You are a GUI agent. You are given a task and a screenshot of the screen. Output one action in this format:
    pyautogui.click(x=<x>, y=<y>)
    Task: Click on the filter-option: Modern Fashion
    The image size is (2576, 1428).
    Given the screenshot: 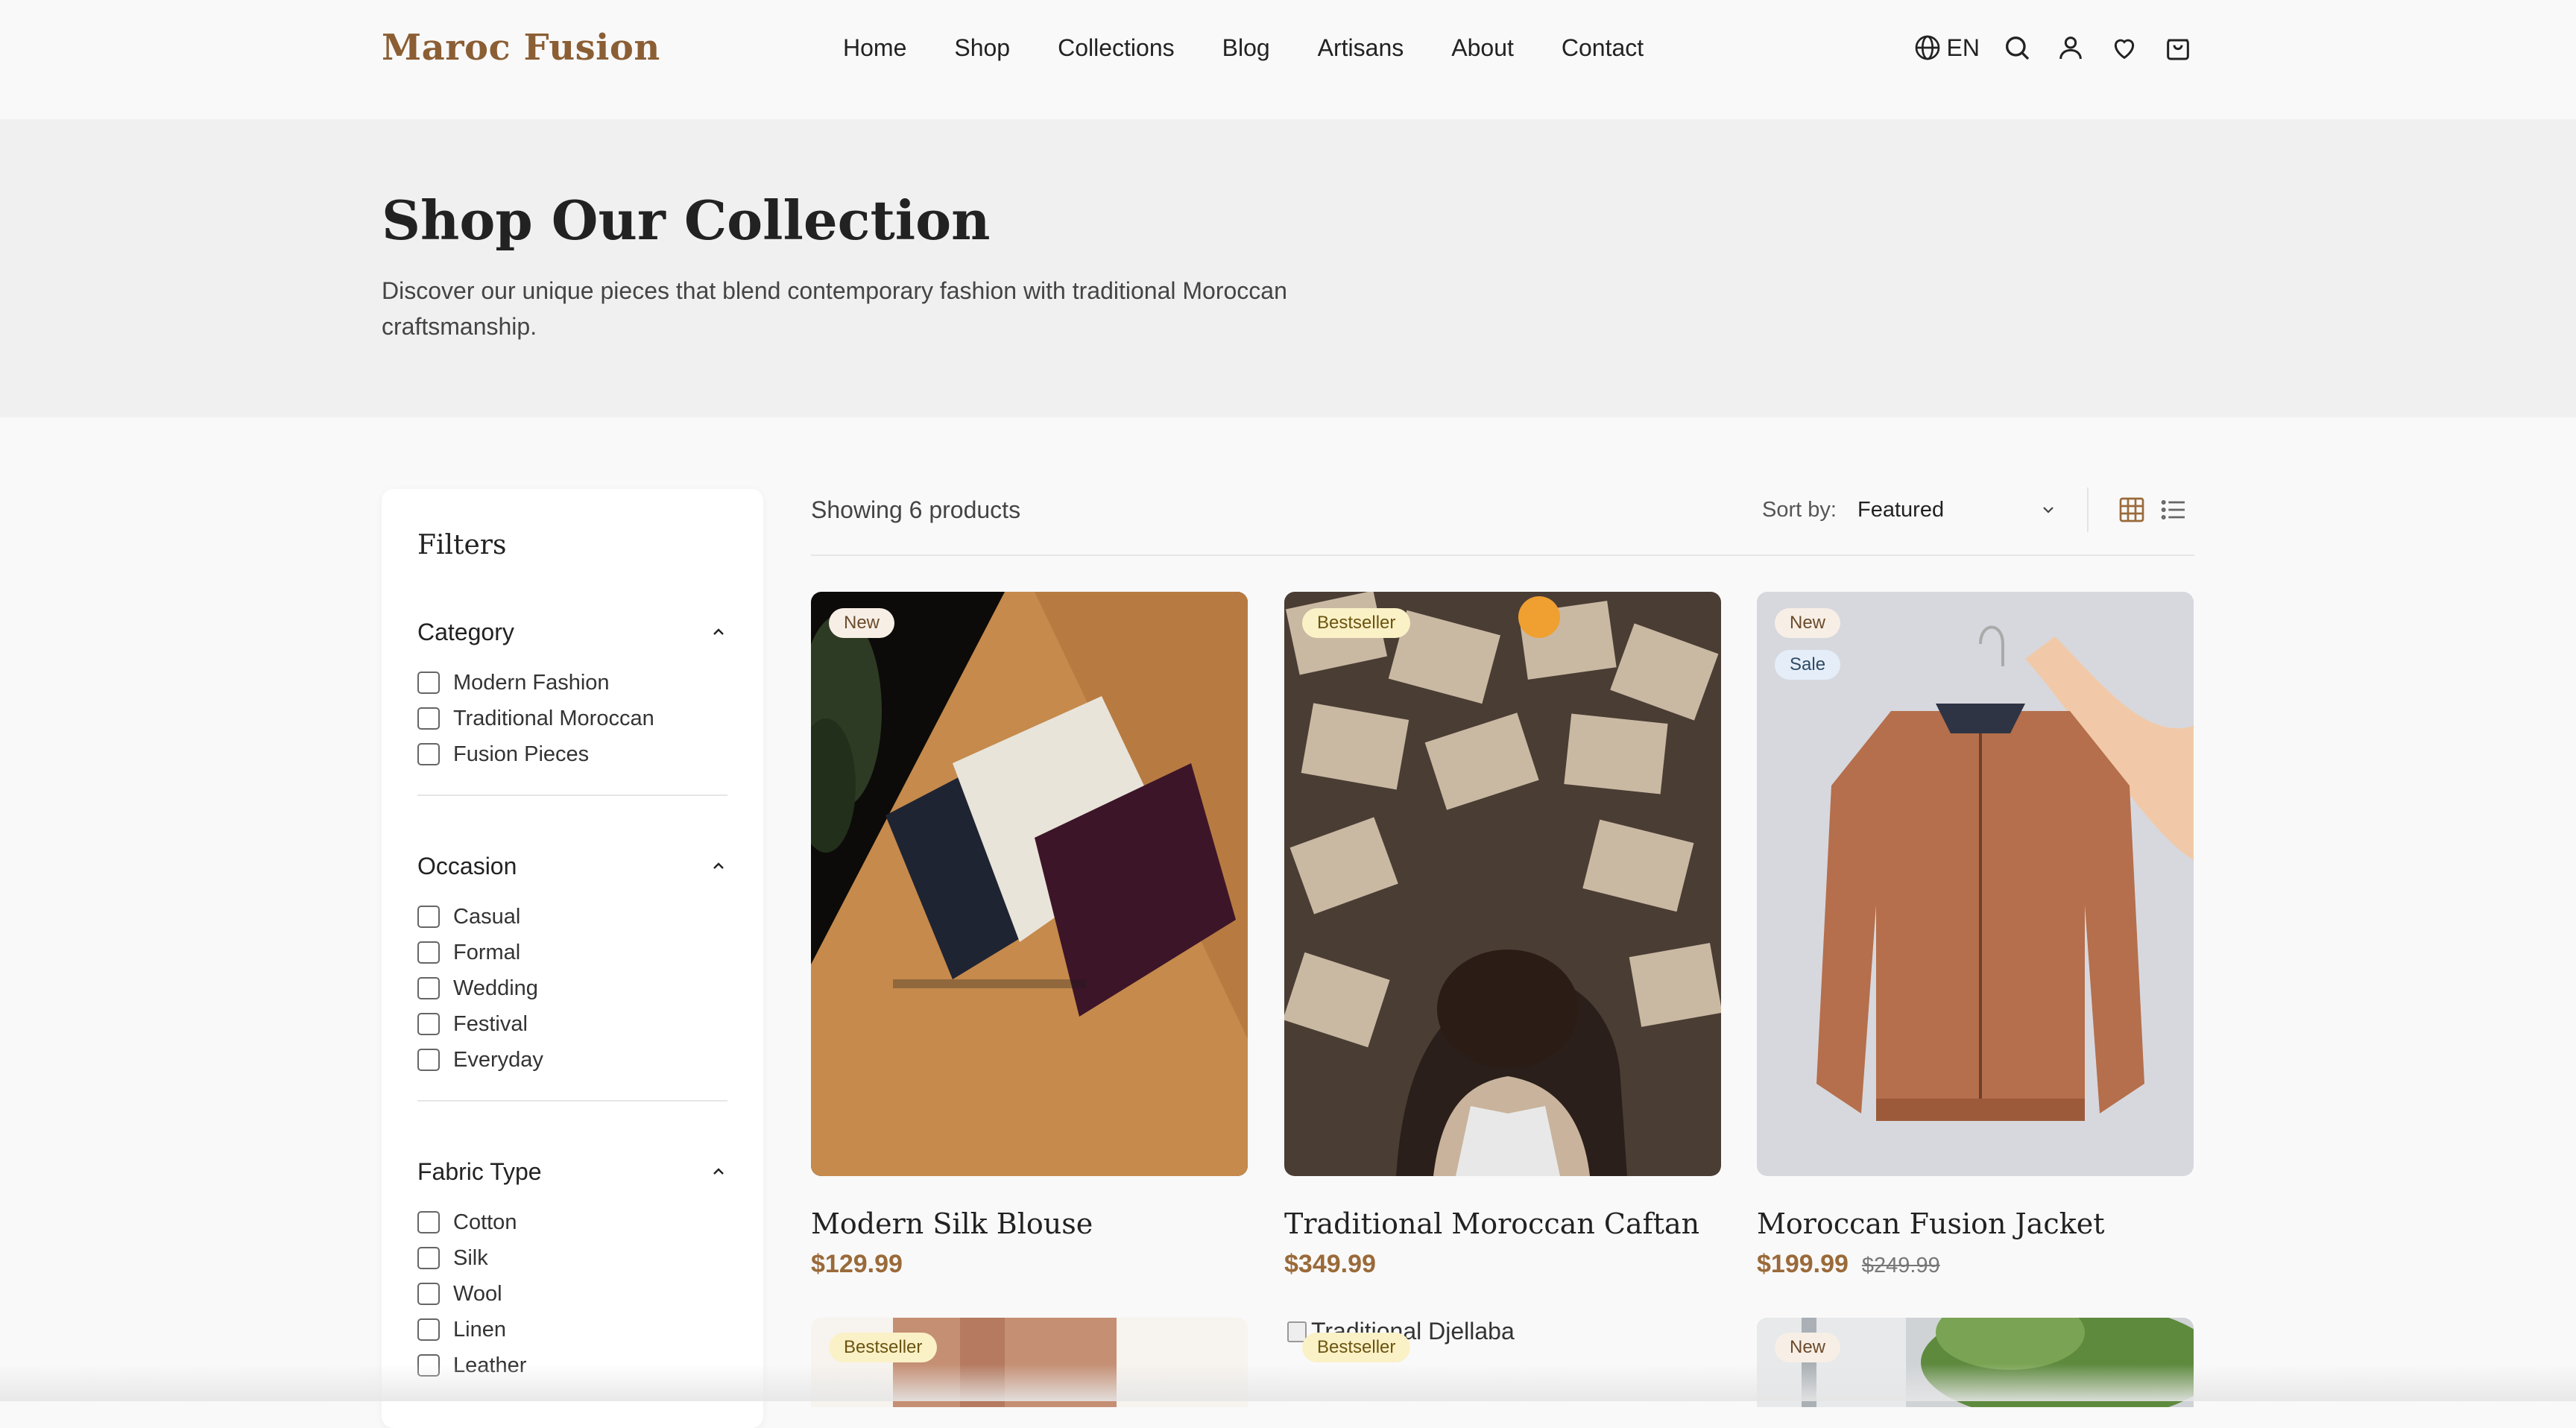 What is the action you would take?
    pyautogui.click(x=572, y=683)
    